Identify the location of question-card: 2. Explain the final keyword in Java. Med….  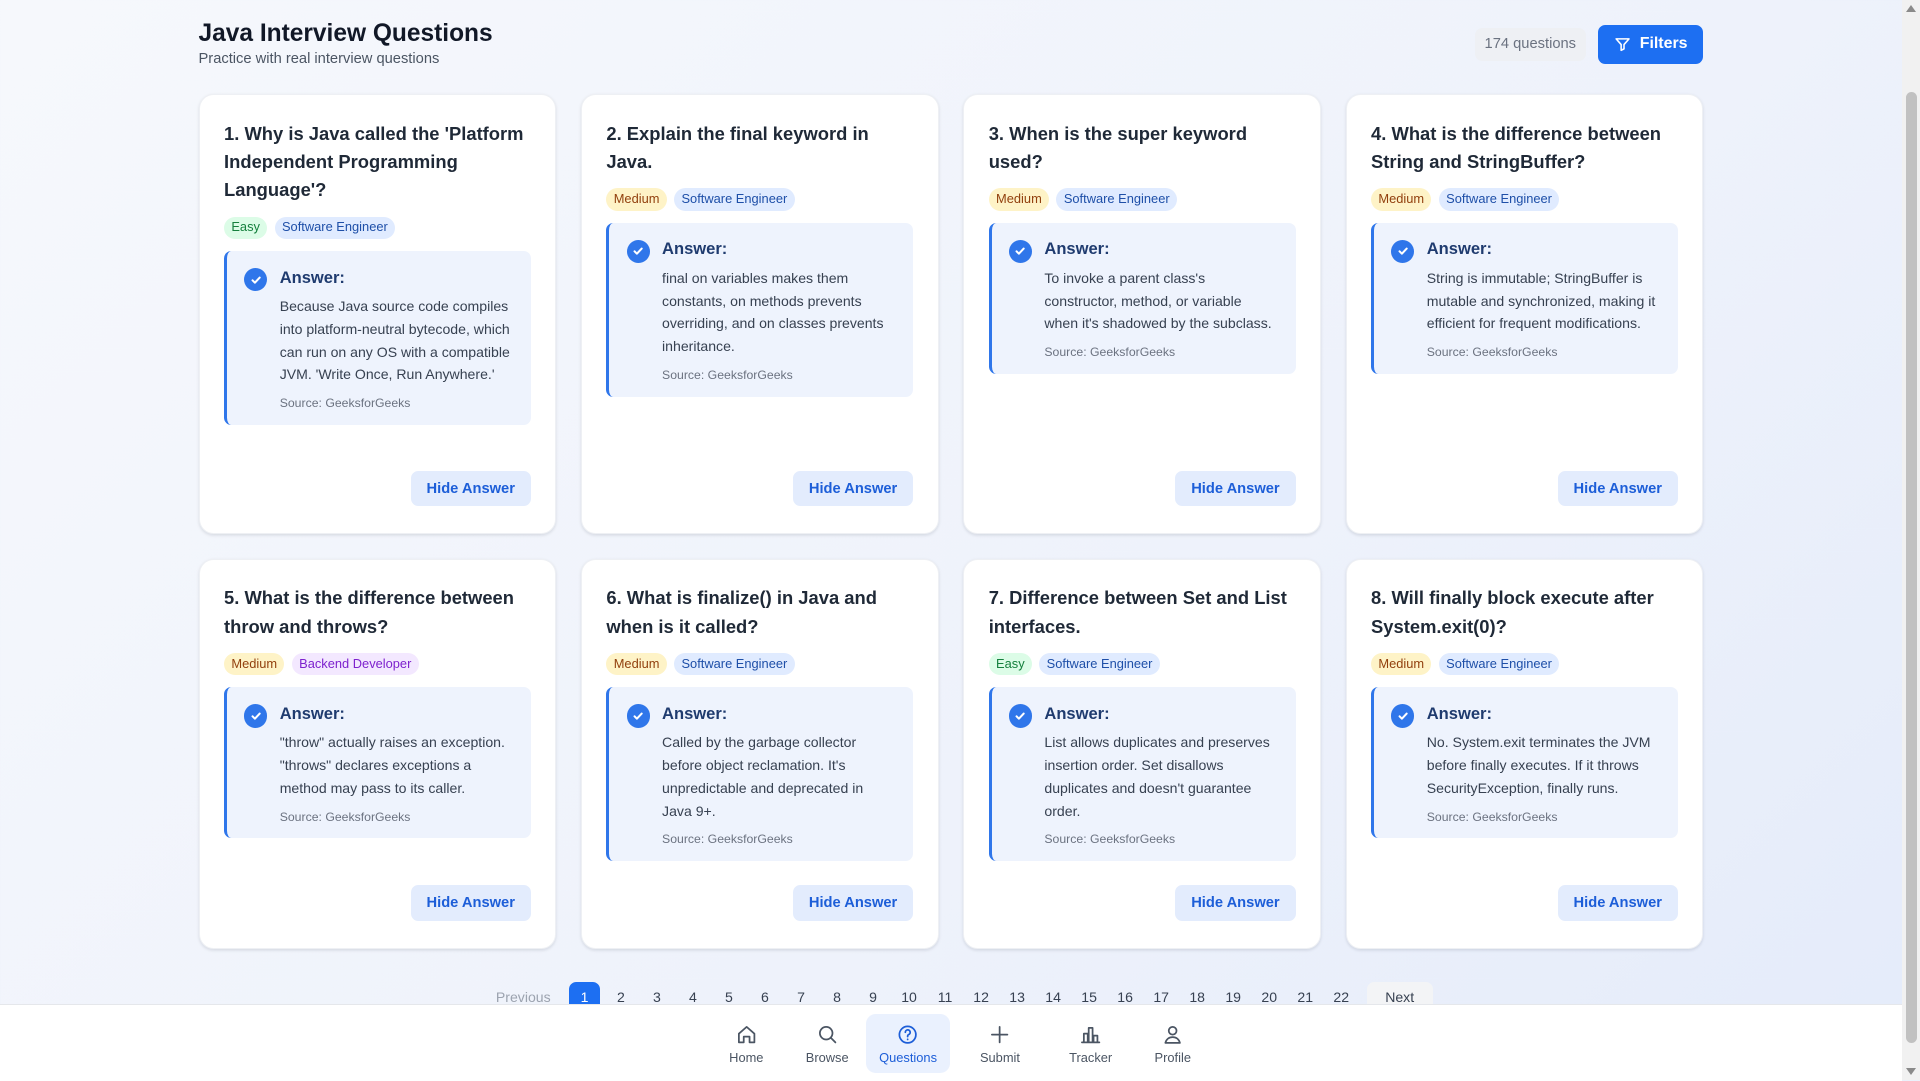
(759, 314).